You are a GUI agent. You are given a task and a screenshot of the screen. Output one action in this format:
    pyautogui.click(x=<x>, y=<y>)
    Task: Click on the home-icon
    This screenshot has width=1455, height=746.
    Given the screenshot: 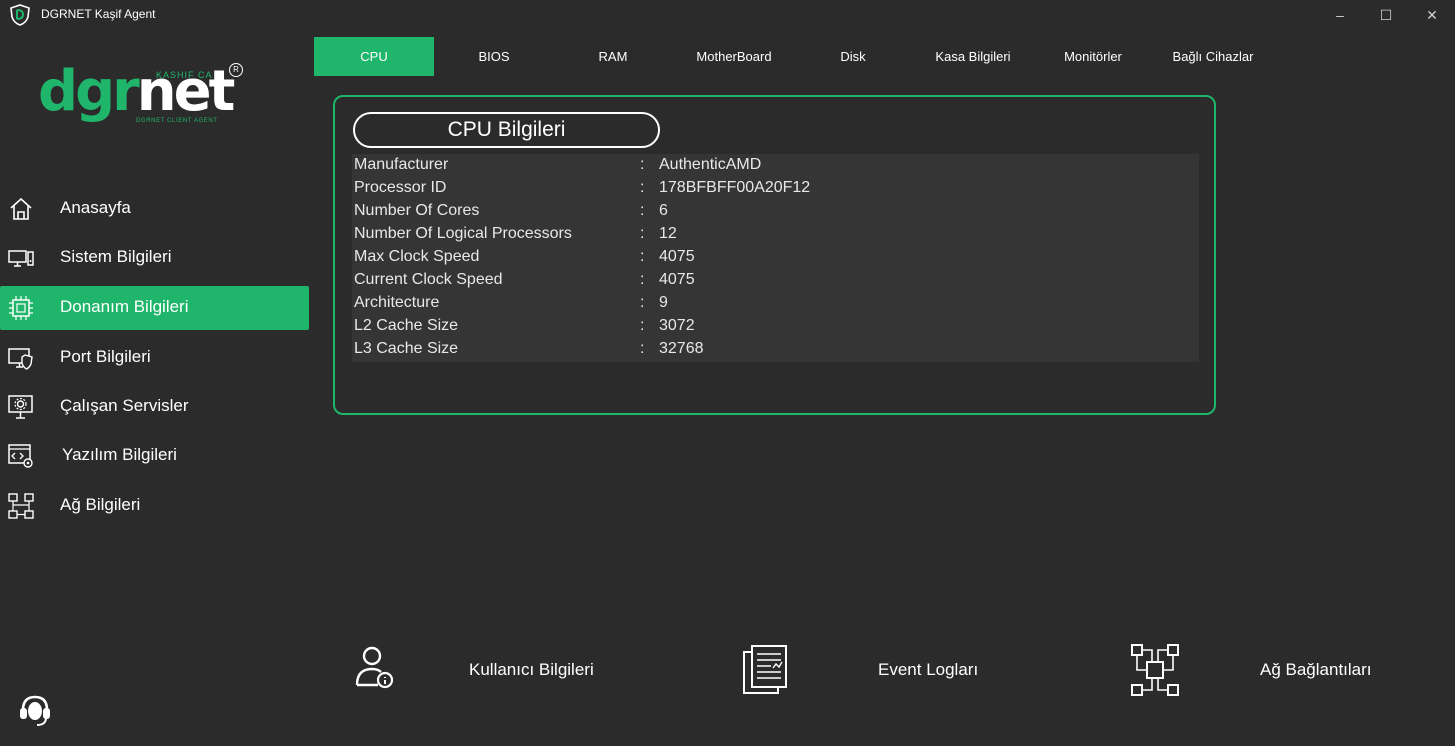 What is the action you would take?
    pyautogui.click(x=21, y=208)
    